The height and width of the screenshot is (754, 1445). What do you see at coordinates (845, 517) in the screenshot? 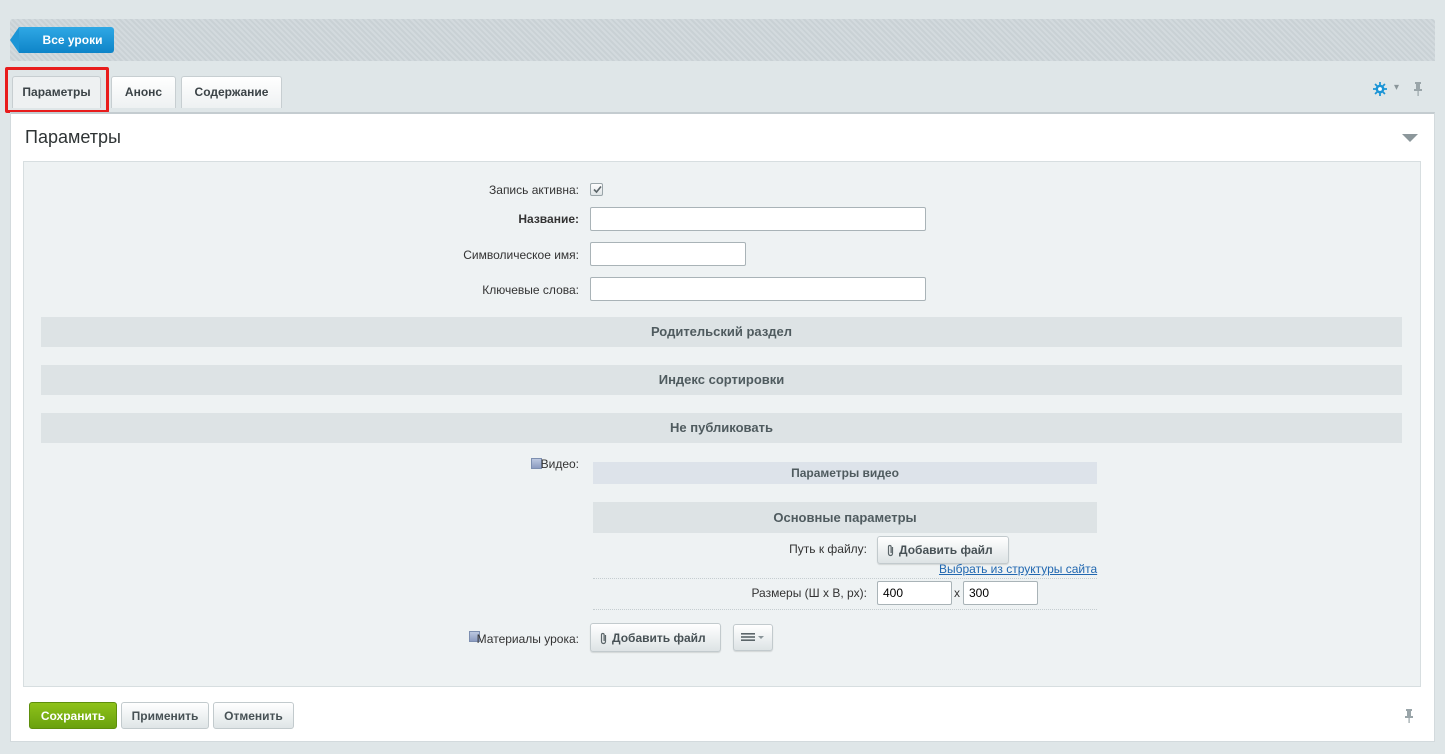
I see `main-params-header: Основные параметры` at bounding box center [845, 517].